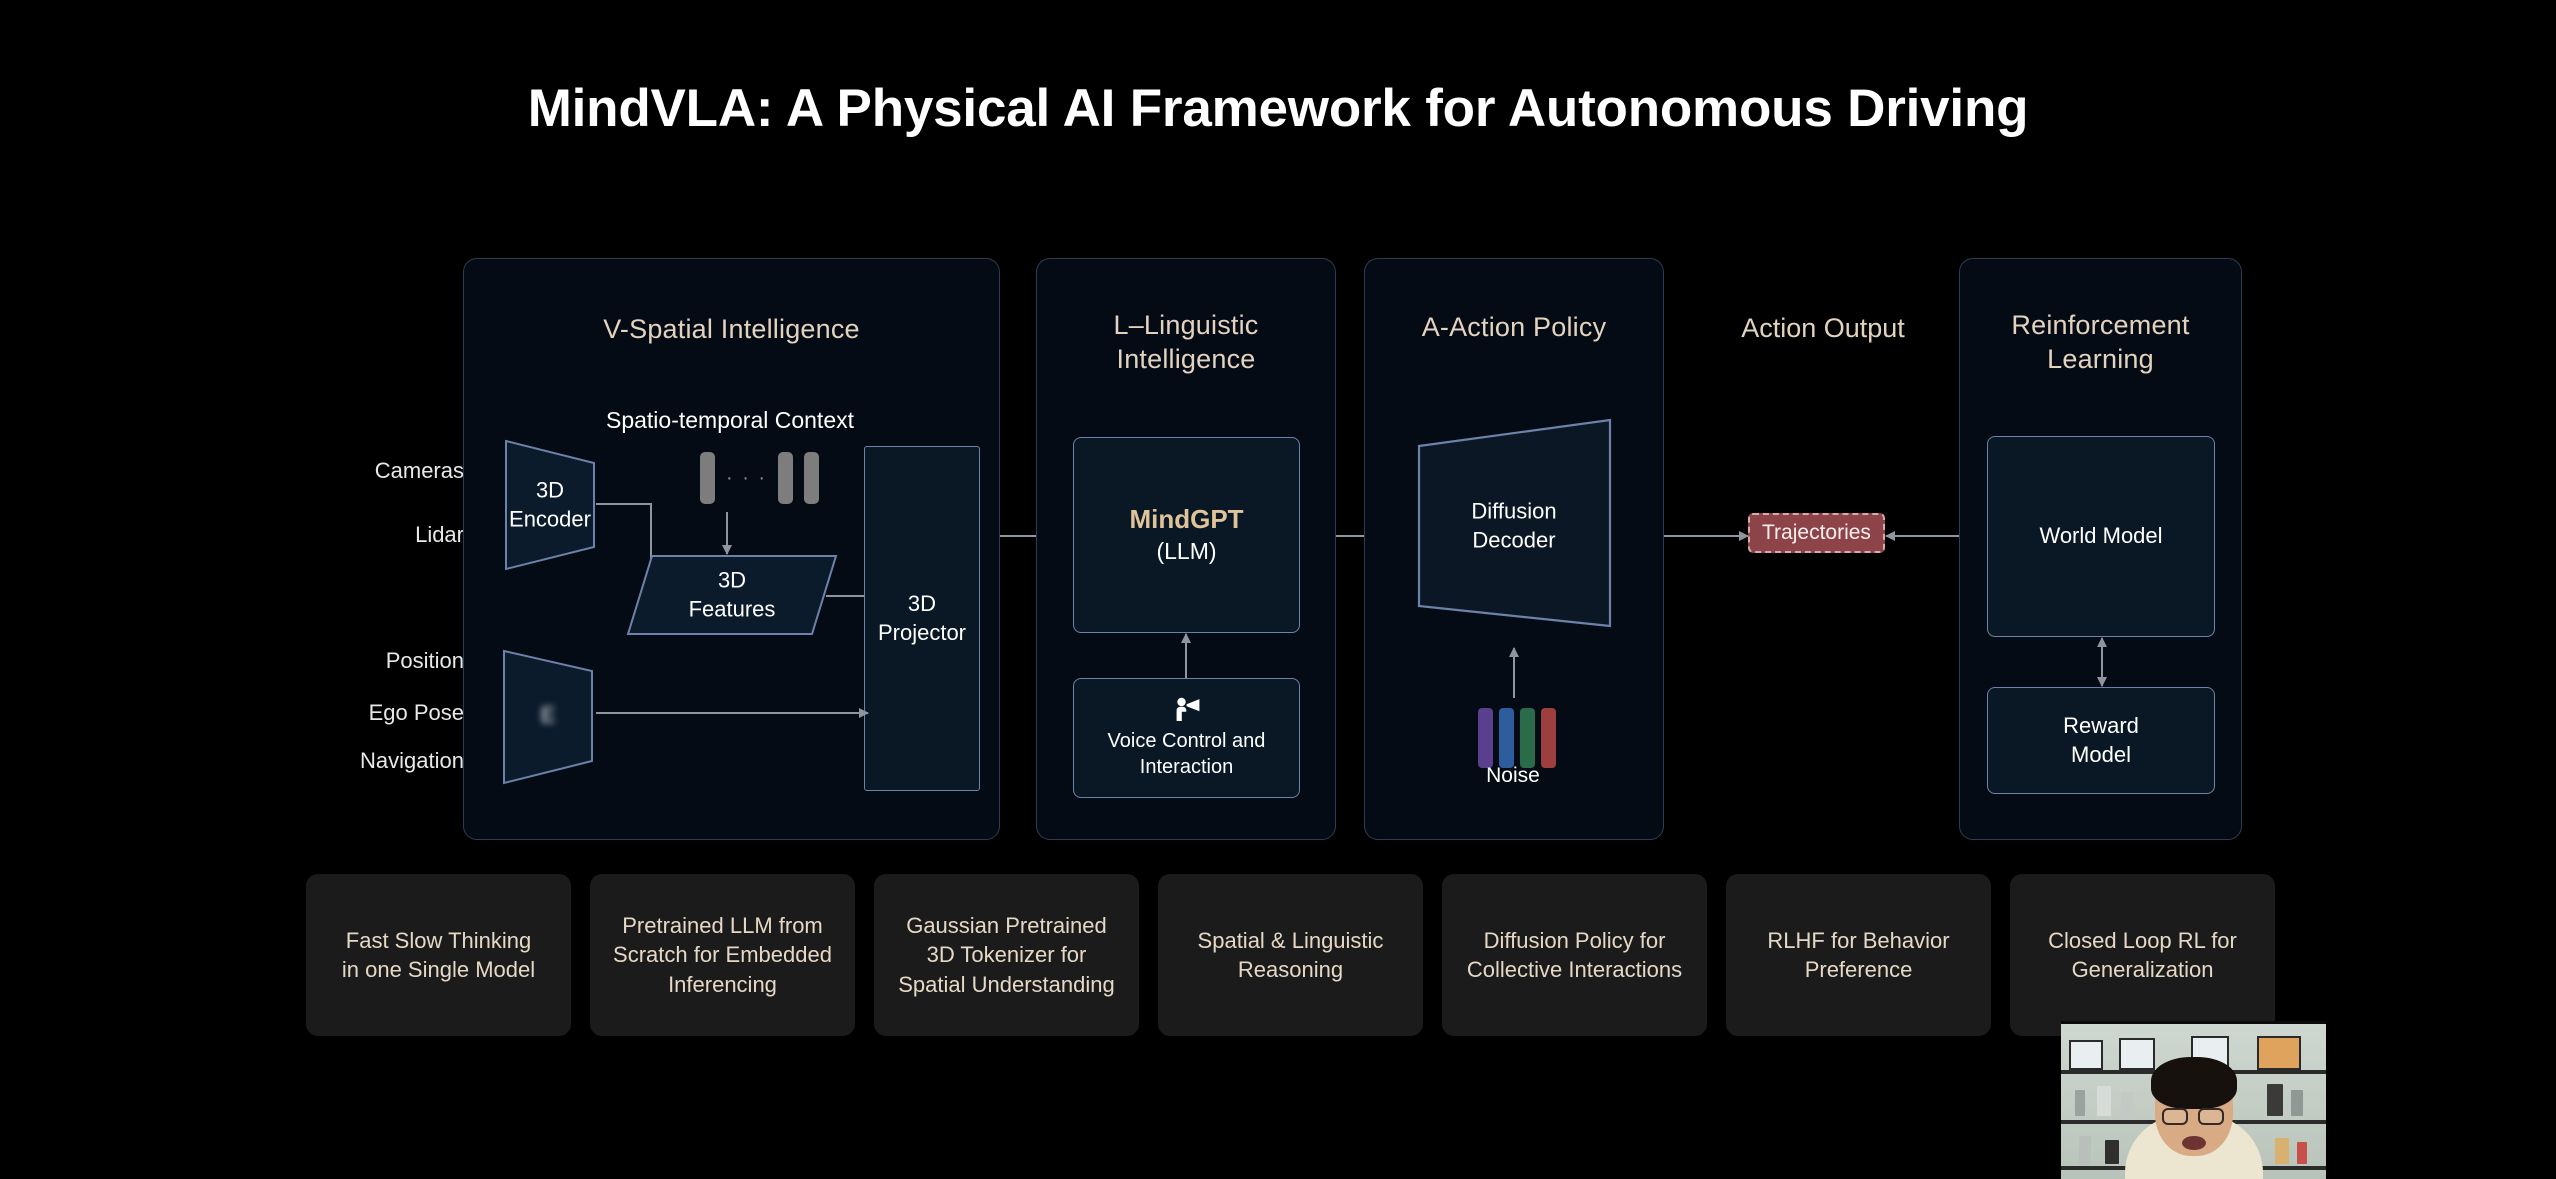 This screenshot has height=1179, width=2556. Describe the element at coordinates (2101, 662) in the screenshot. I see `connector-world-reward-model` at that location.